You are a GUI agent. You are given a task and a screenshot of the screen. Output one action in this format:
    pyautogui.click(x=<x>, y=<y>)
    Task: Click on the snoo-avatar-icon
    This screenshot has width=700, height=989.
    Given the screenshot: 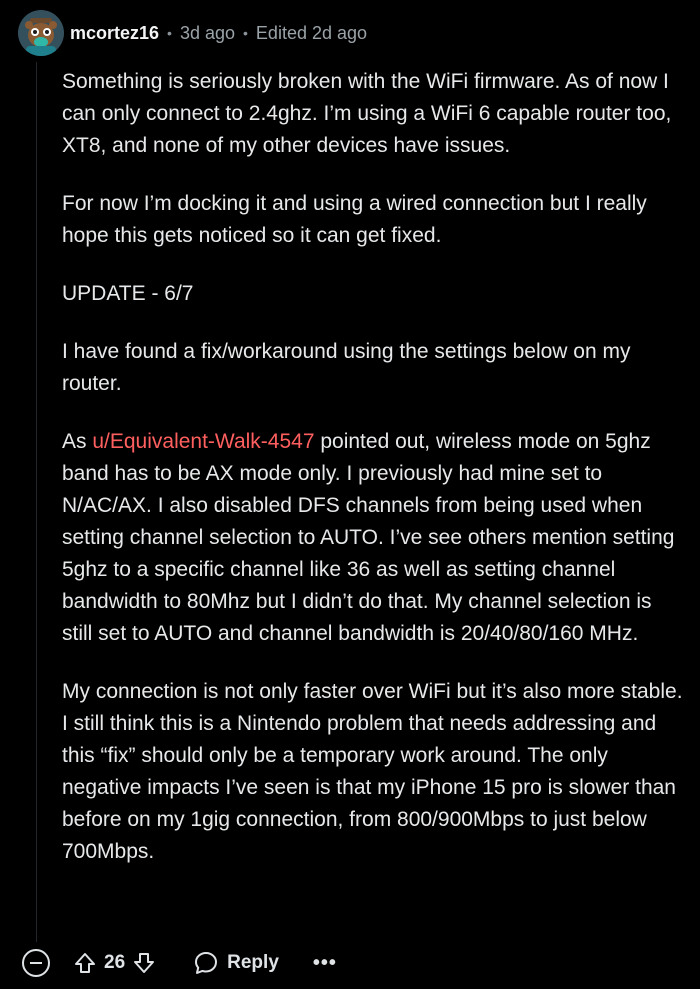 What is the action you would take?
    pyautogui.click(x=41, y=33)
    